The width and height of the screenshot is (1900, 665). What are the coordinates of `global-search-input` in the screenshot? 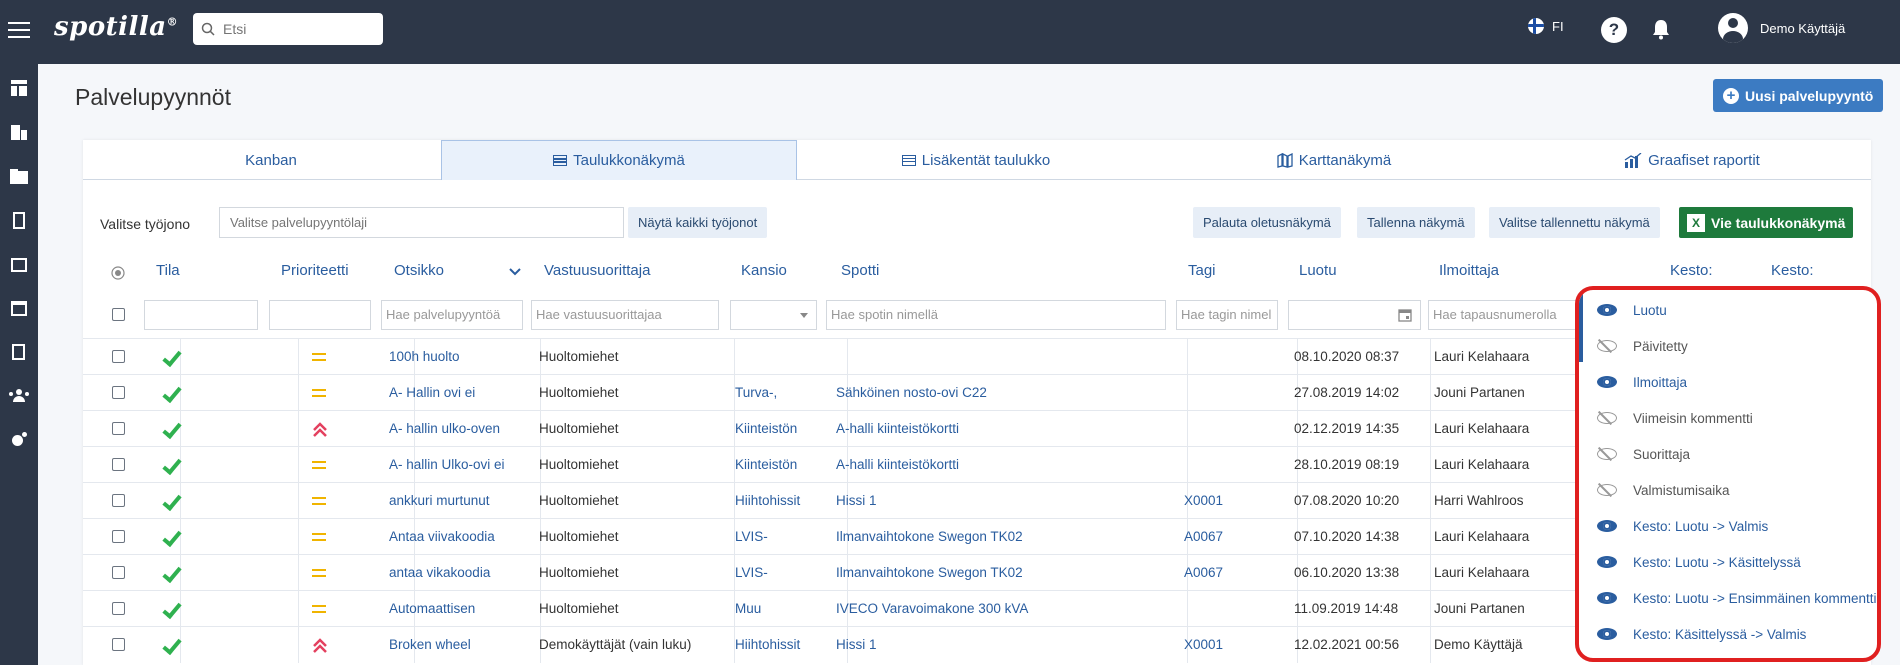 It's located at (296, 29).